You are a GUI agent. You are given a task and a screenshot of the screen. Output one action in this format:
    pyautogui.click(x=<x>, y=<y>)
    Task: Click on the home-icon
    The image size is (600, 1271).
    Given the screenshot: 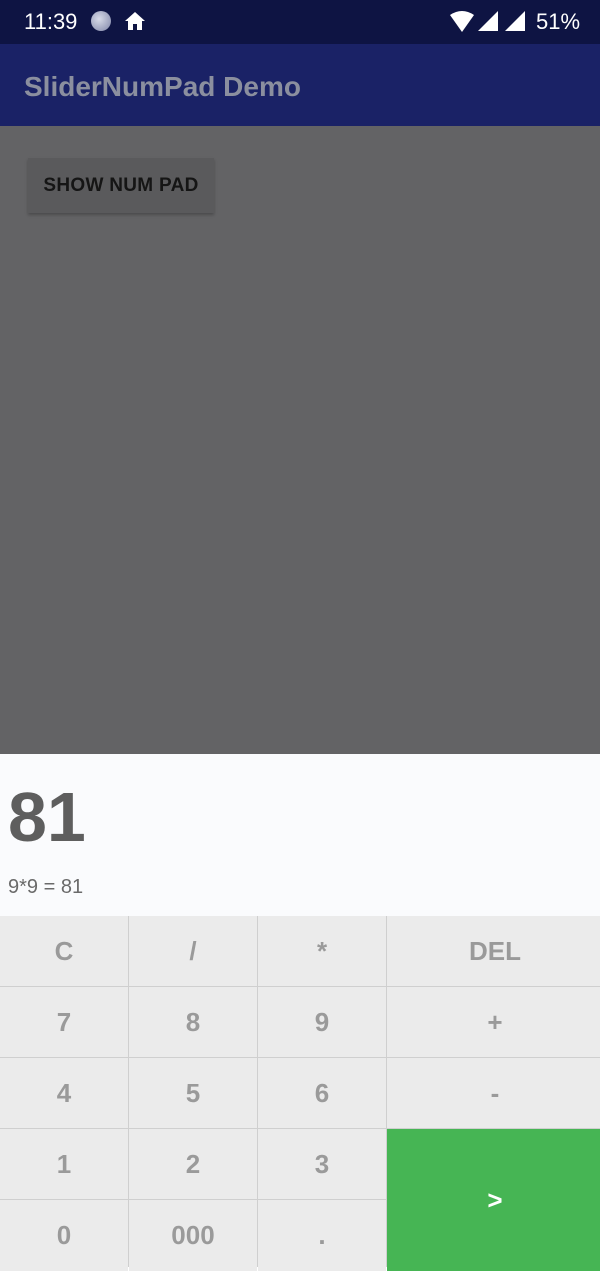 What is the action you would take?
    pyautogui.click(x=135, y=21)
    